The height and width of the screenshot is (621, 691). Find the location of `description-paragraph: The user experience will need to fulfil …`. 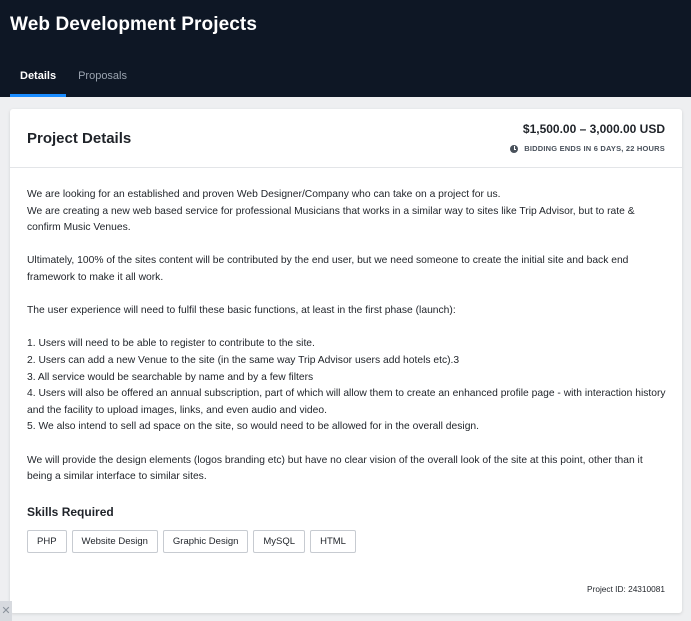

description-paragraph: The user experience will need to fulfil … is located at coordinates (241, 311).